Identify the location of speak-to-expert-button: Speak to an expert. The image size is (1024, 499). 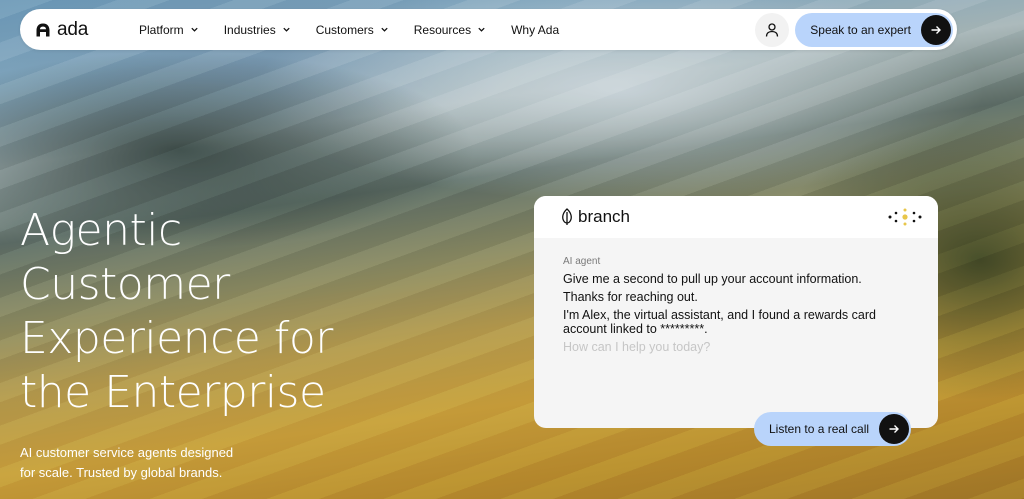
(874, 29).